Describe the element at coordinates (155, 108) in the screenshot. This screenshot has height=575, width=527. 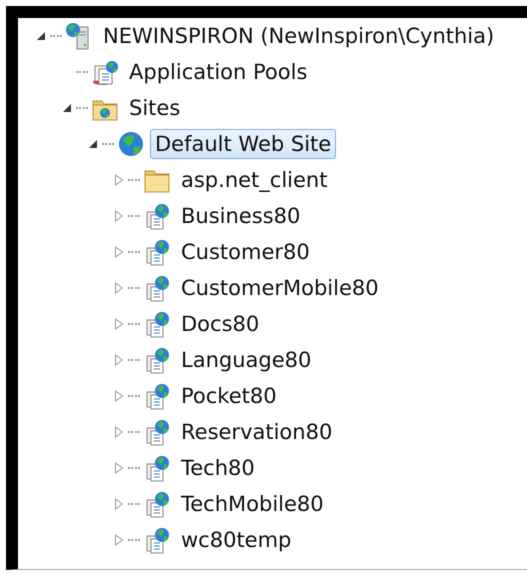
I see `tree-item: Sites` at that location.